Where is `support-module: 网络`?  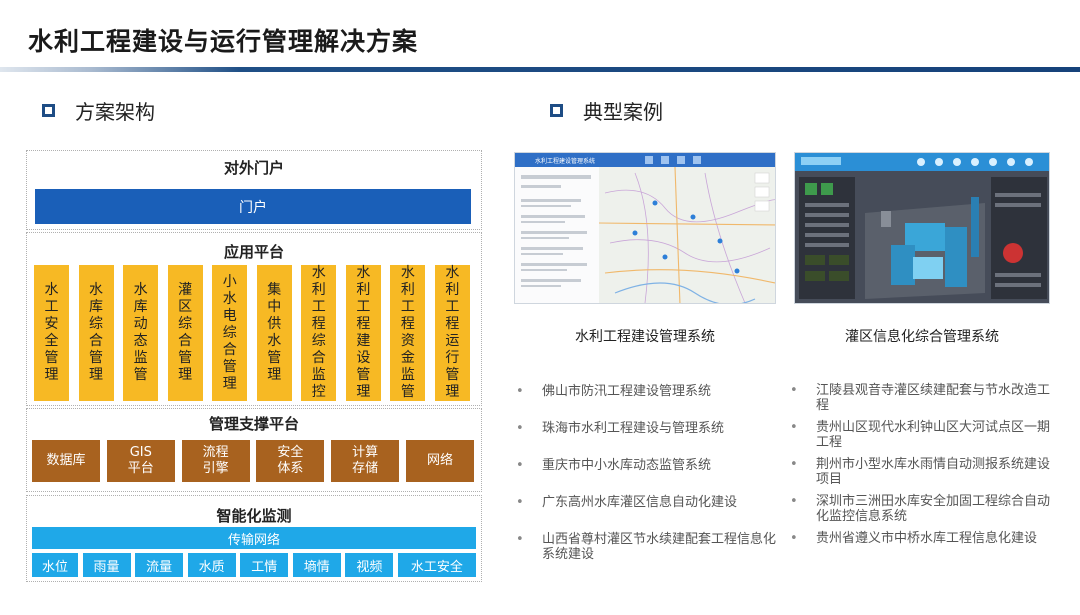 support-module: 网络 is located at coordinates (439, 461).